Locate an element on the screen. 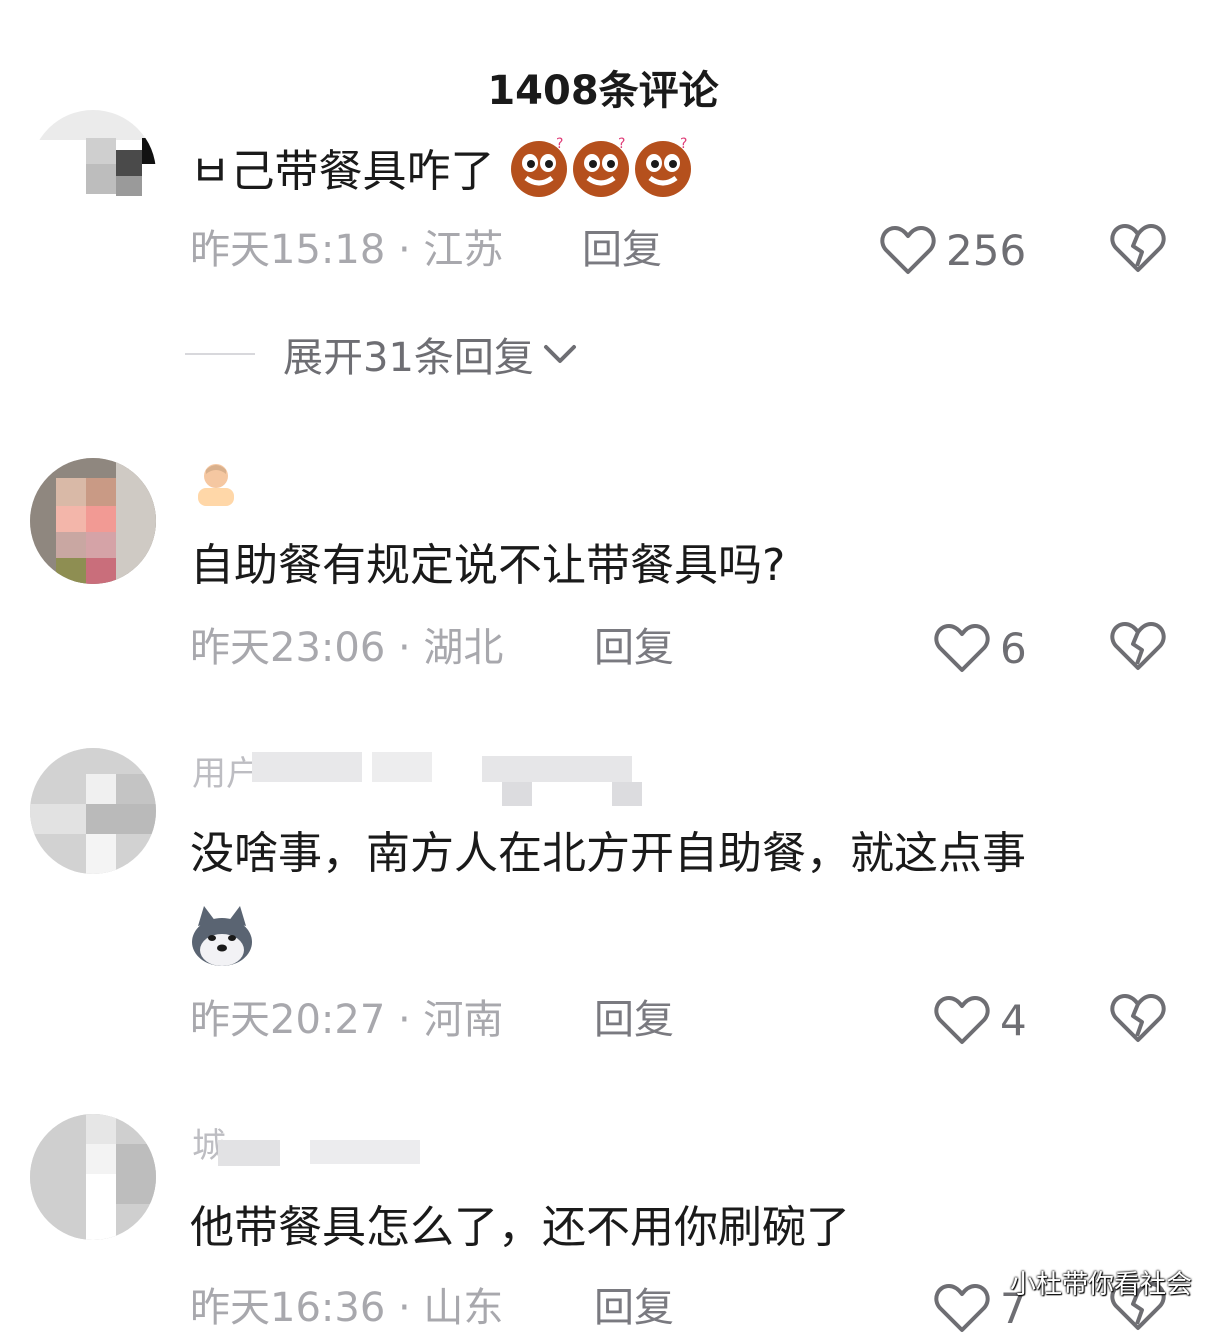 The height and width of the screenshot is (1336, 1206). comment-meta: 昨天23:06 · 湖北 回复 is located at coordinates (432, 648).